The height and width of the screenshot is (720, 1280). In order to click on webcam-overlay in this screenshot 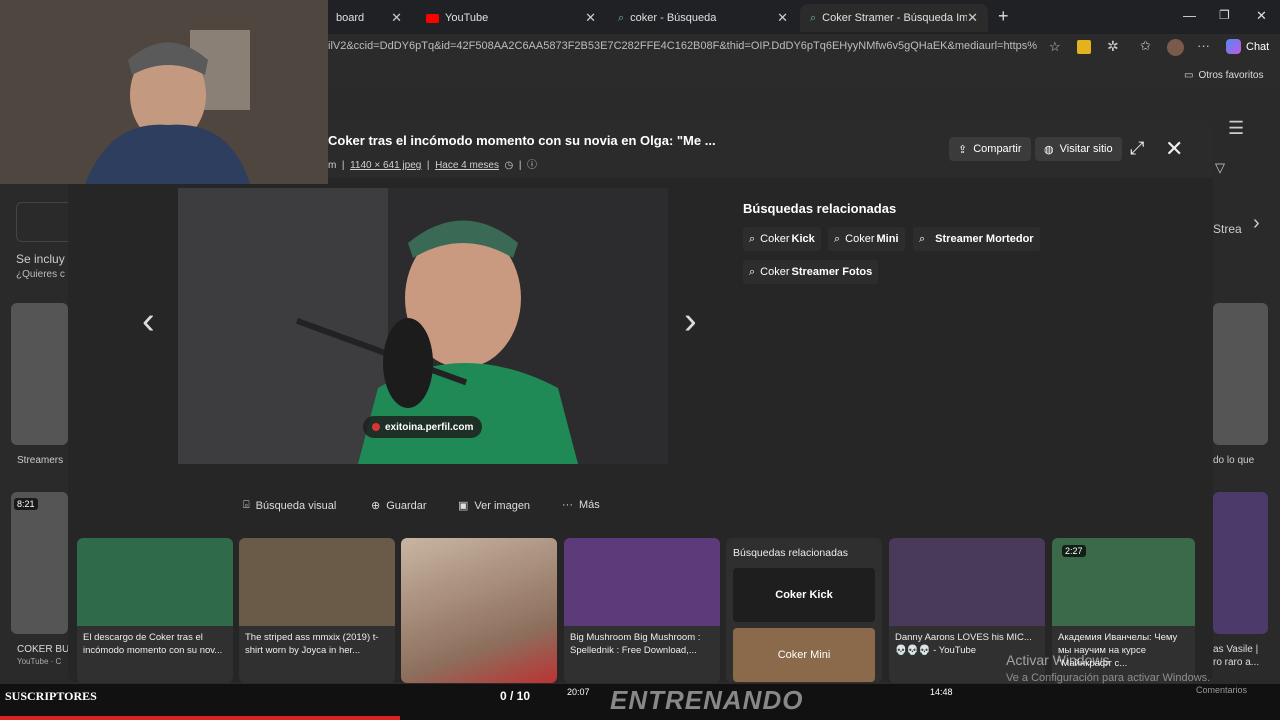, I will do `click(164, 92)`.